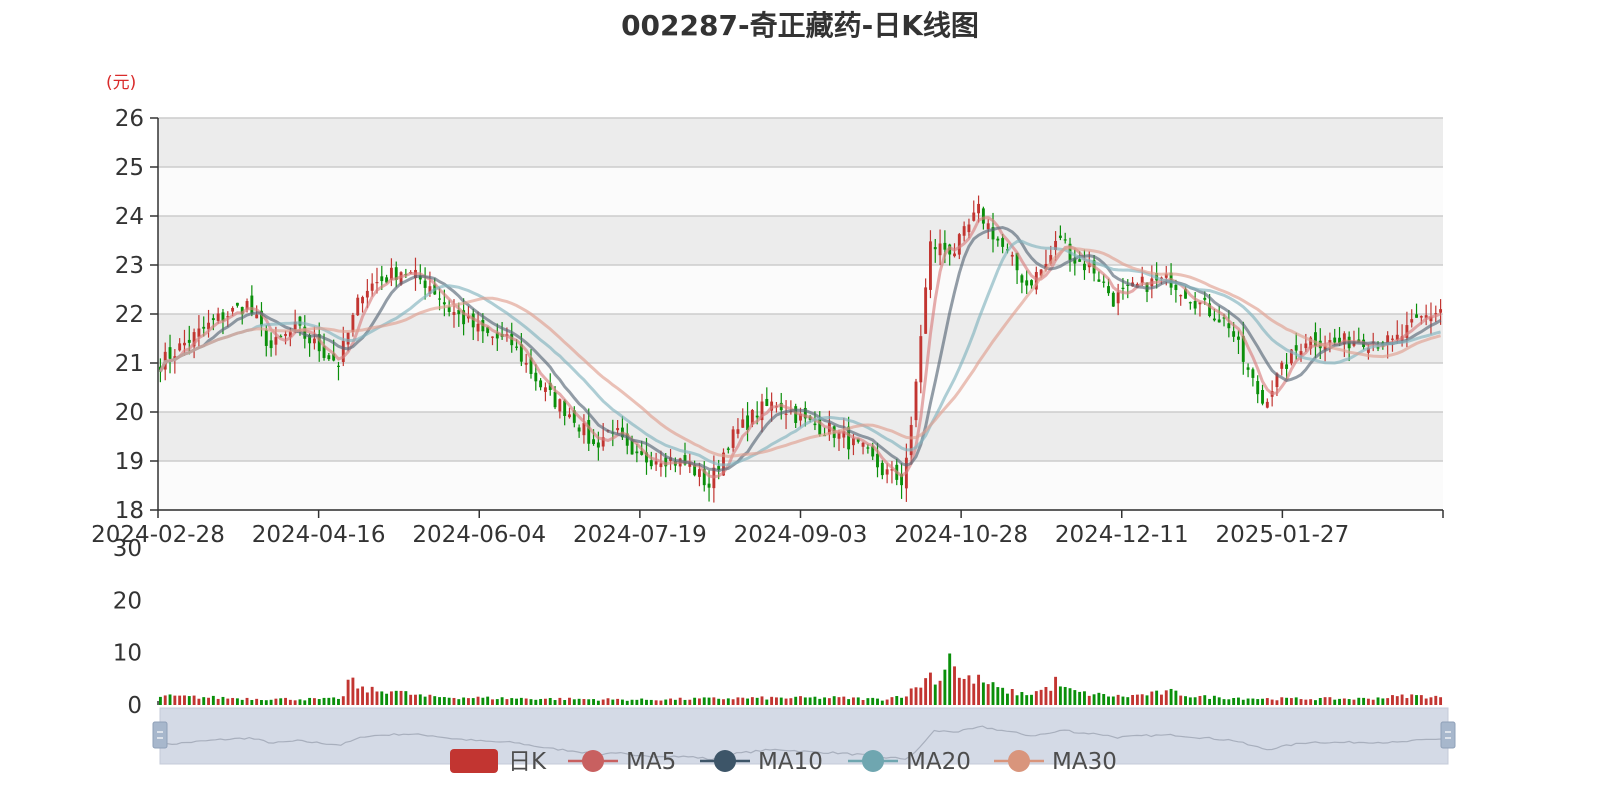  Describe the element at coordinates (474, 761) in the screenshot. I see `candle-icon` at that location.